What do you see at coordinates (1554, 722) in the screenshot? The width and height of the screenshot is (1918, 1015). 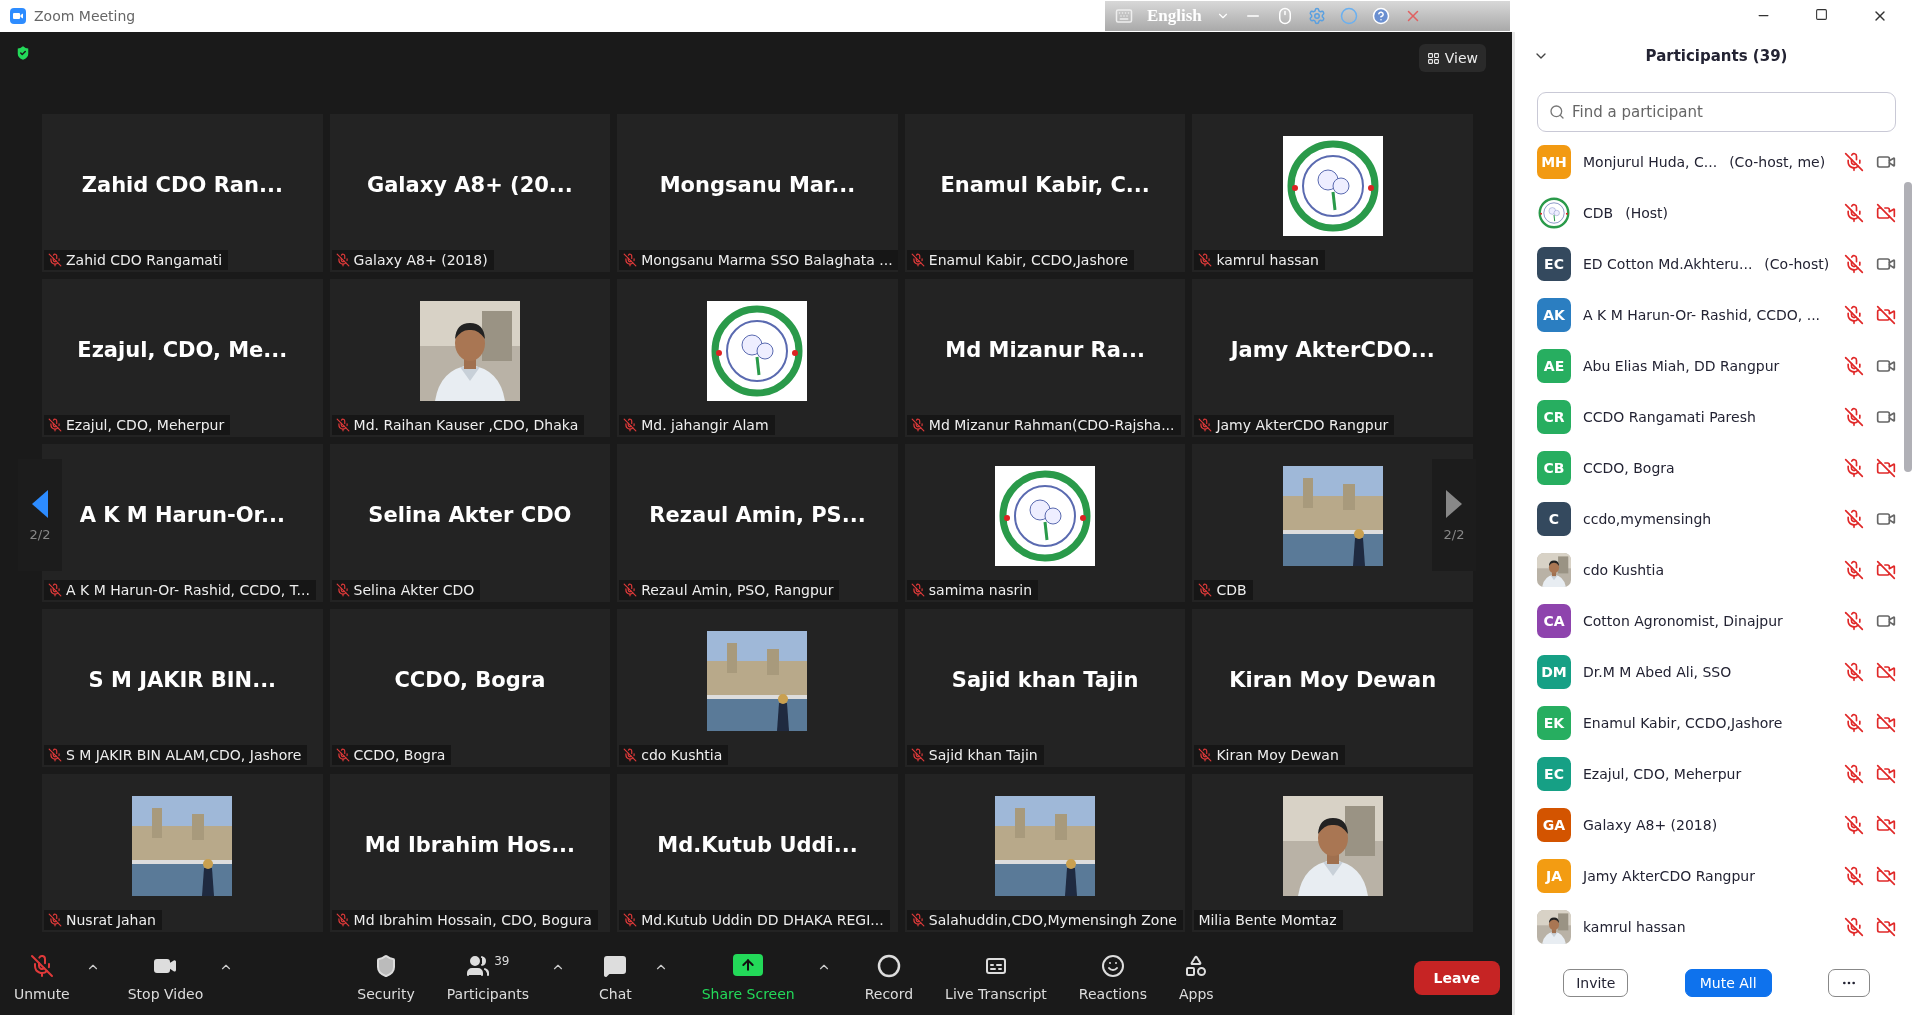 I see `avatar: EK` at bounding box center [1554, 722].